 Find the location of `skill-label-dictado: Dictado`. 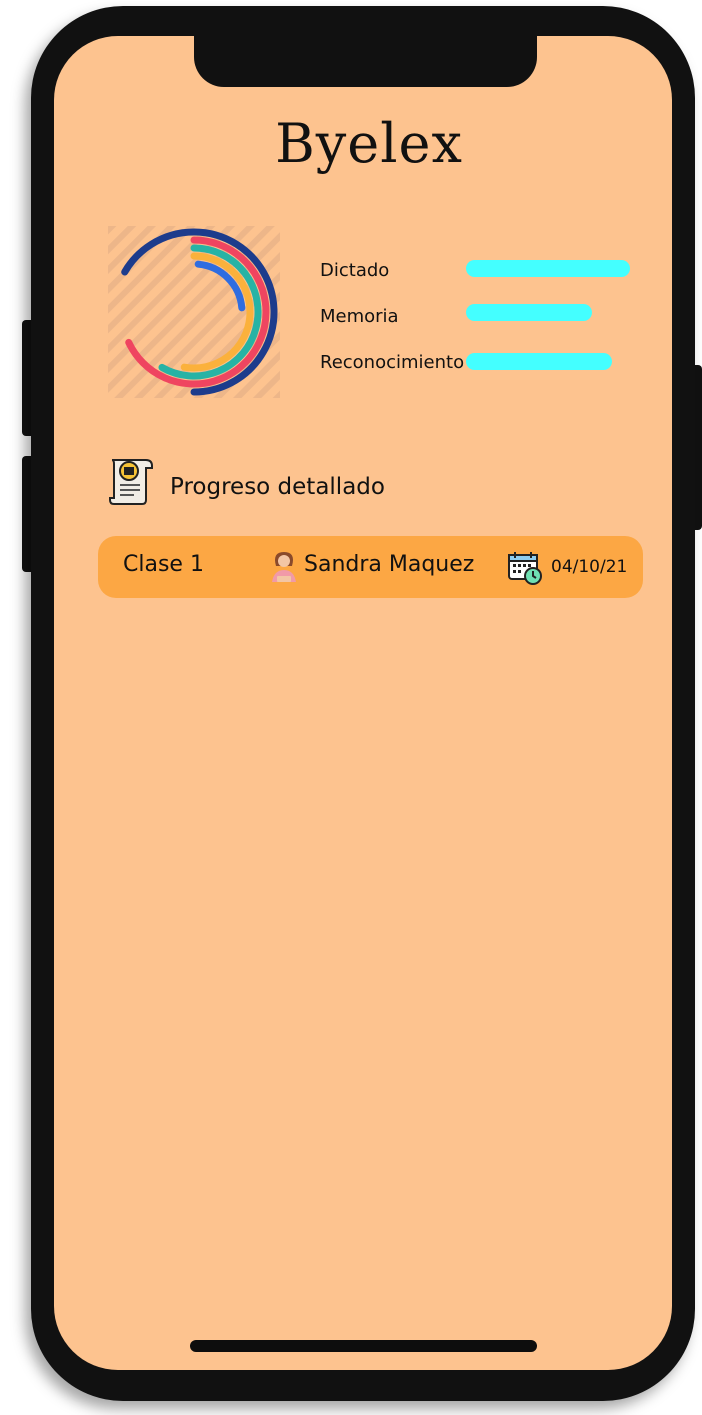

skill-label-dictado: Dictado is located at coordinates (355, 270).